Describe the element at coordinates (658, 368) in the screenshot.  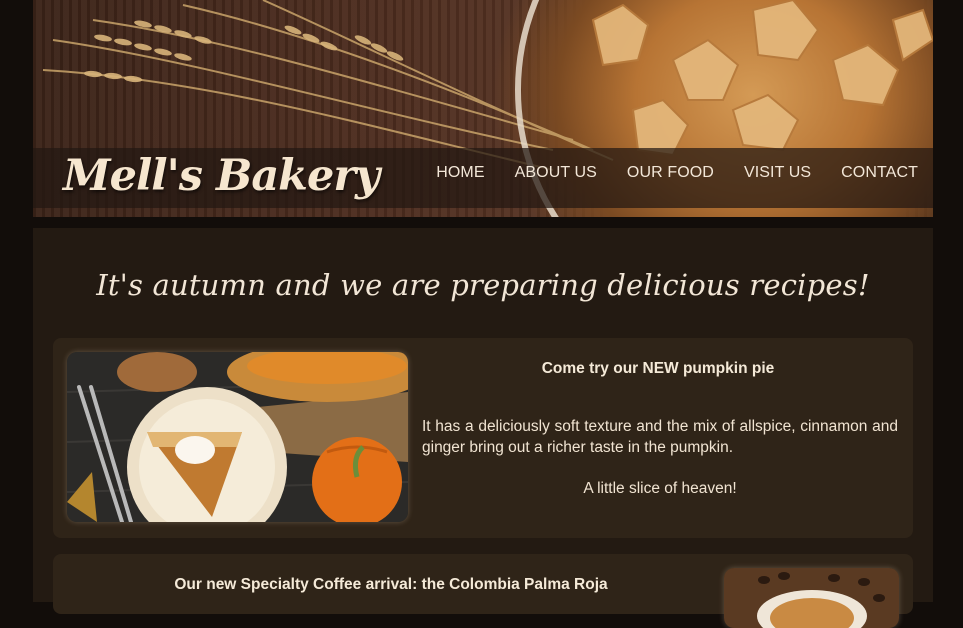
I see `pumpkin-pie-title: Come try our NEW pumpkin pie` at that location.